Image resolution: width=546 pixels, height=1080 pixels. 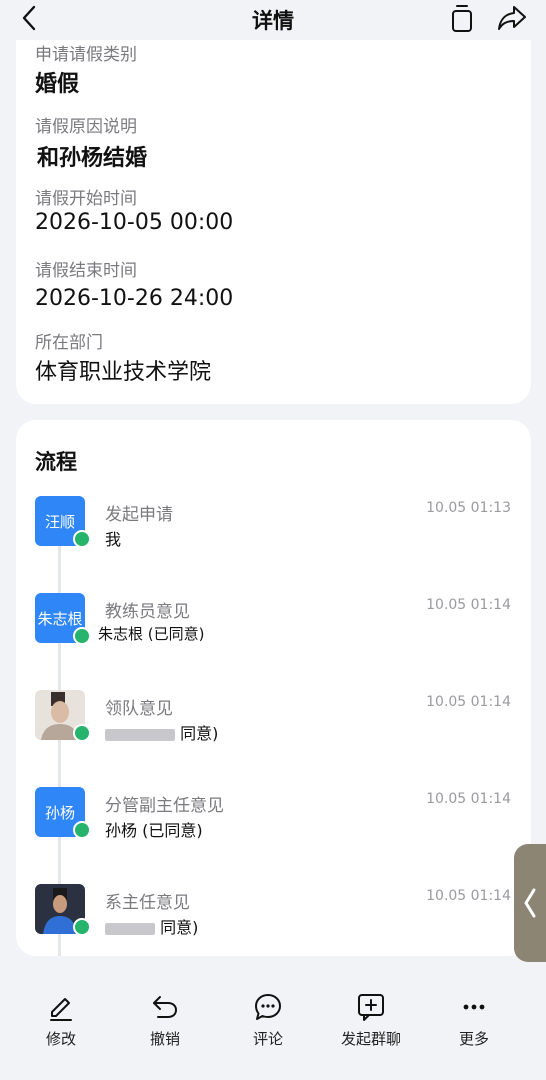 I want to click on flow-step: 孙杨 分管副主任意见 孙杨 (已同意) 10.05 01:14, so click(x=273, y=827).